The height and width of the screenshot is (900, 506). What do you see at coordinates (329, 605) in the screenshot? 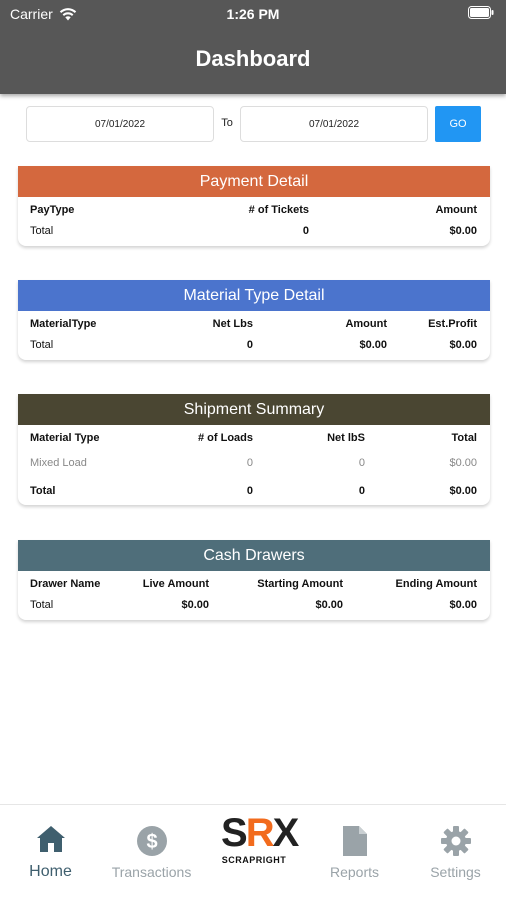
I see `total-starting-amount: $0.00` at bounding box center [329, 605].